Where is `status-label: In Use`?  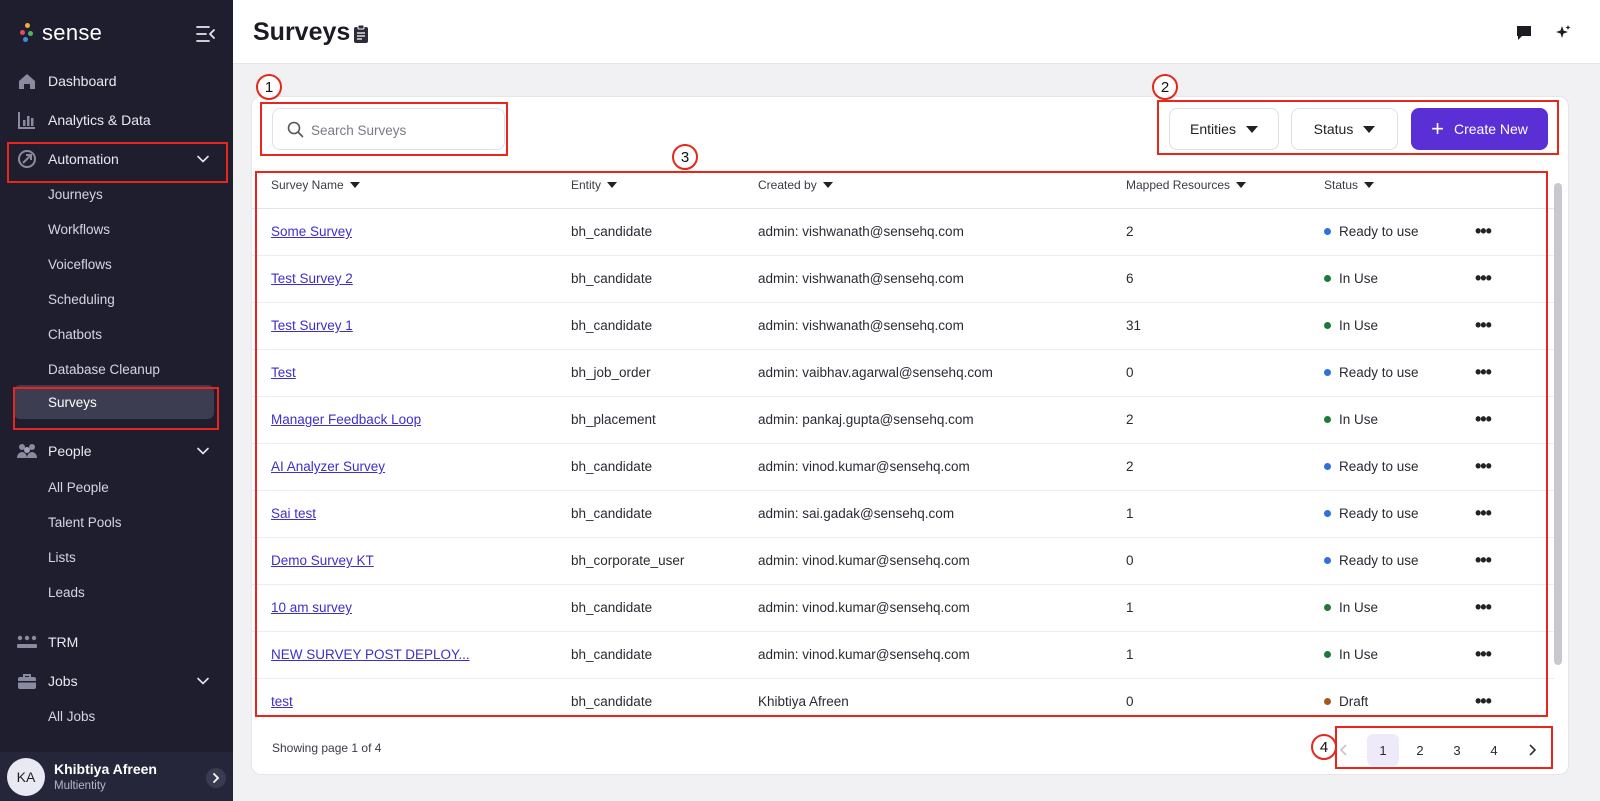 status-label: In Use is located at coordinates (1359, 325).